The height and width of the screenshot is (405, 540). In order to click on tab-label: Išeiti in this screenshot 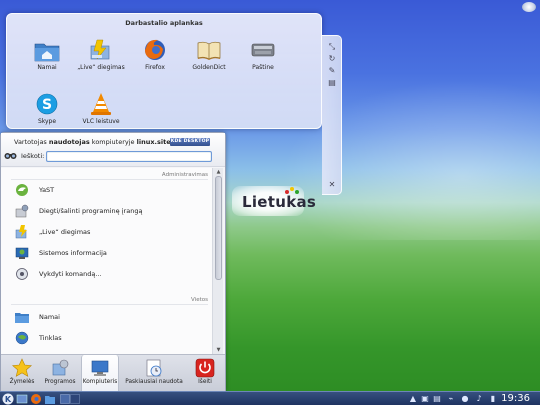, I will do `click(205, 382)`.